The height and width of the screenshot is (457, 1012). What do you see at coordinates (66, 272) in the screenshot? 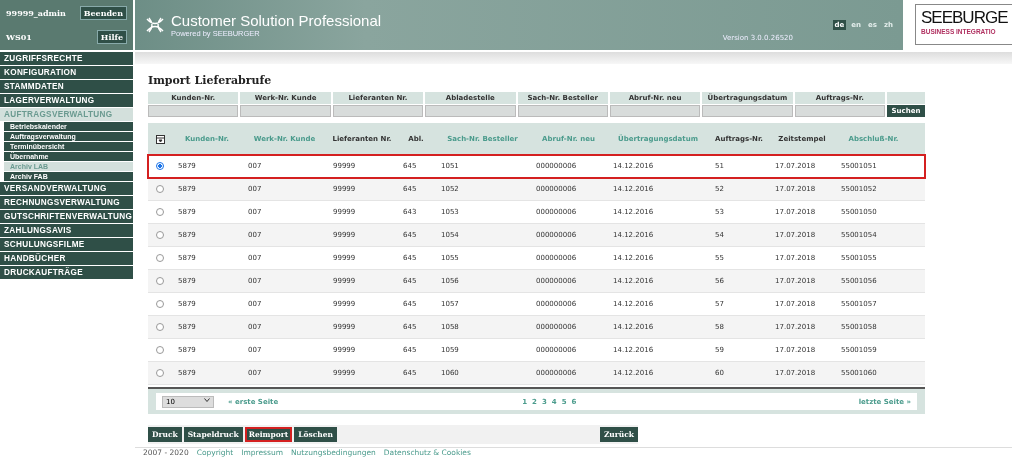
I see `sidebar-item: DRUCKAUFTRÄGE` at bounding box center [66, 272].